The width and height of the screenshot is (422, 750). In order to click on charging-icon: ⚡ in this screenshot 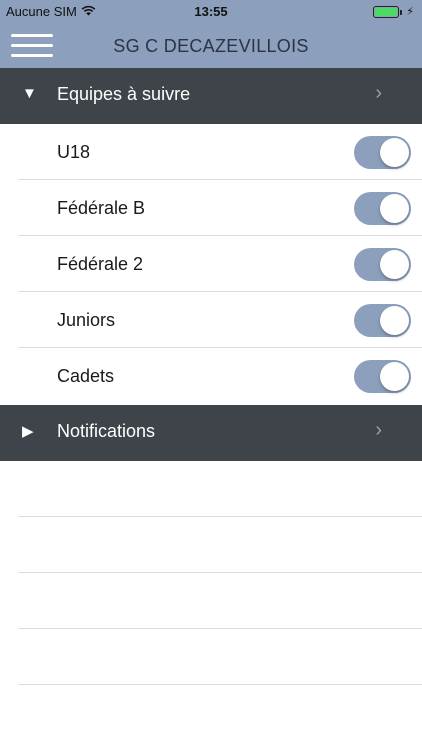, I will do `click(410, 12)`.